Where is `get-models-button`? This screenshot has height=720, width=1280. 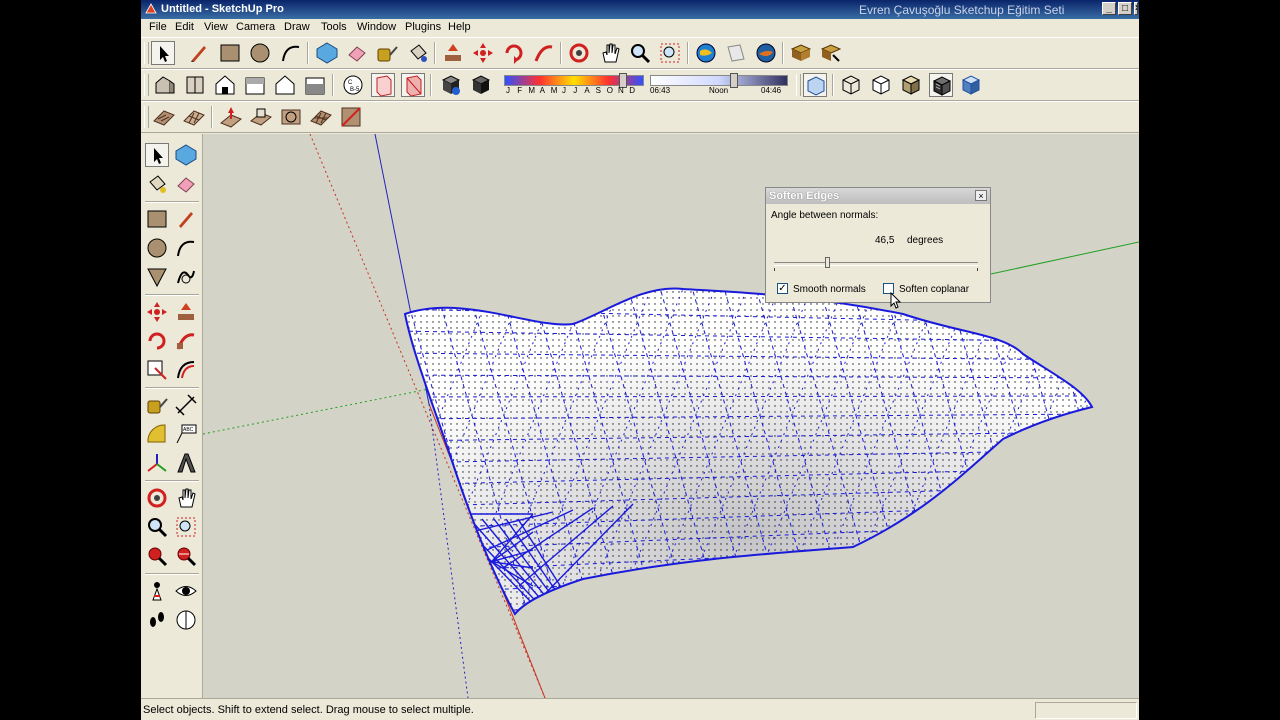
get-models-button is located at coordinates (706, 53).